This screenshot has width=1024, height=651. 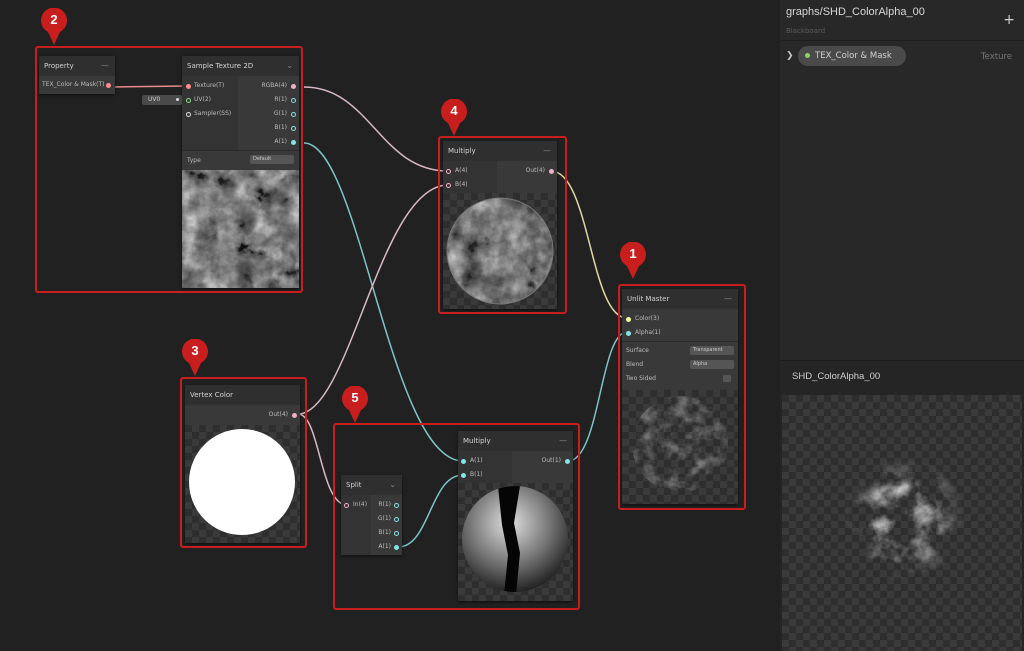 I want to click on property-pill-label: TEX_Color & Mask, so click(x=853, y=56).